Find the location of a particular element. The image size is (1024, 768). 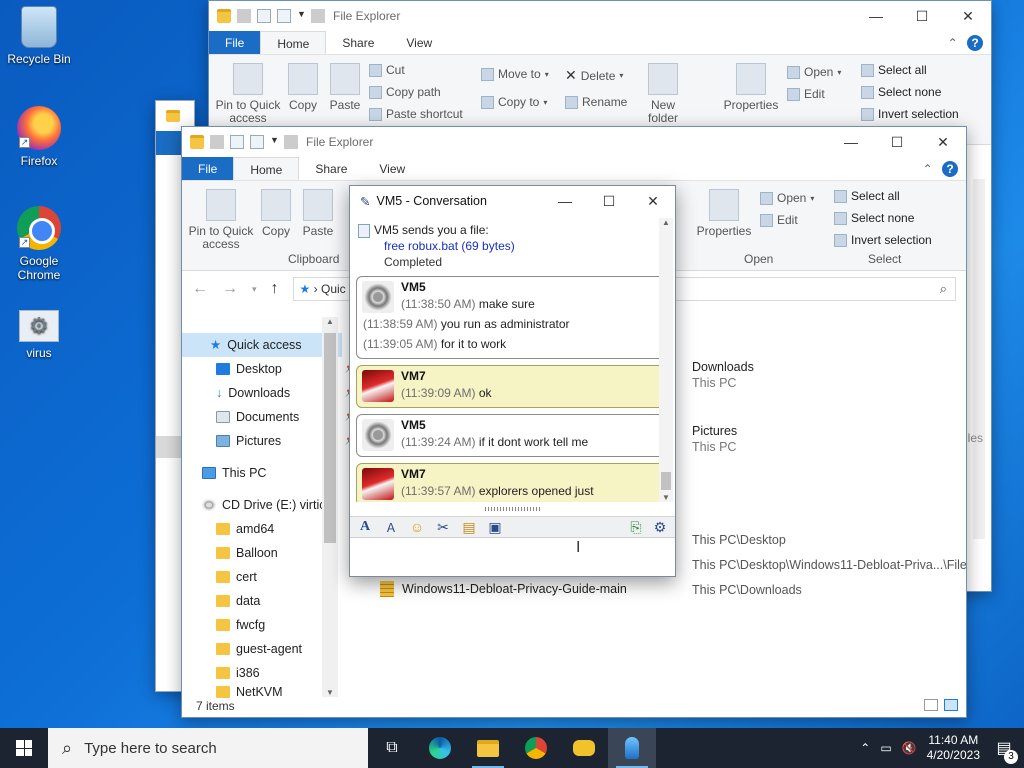

content-item-downloads: Downloads This PC is located at coordinates (723, 375).